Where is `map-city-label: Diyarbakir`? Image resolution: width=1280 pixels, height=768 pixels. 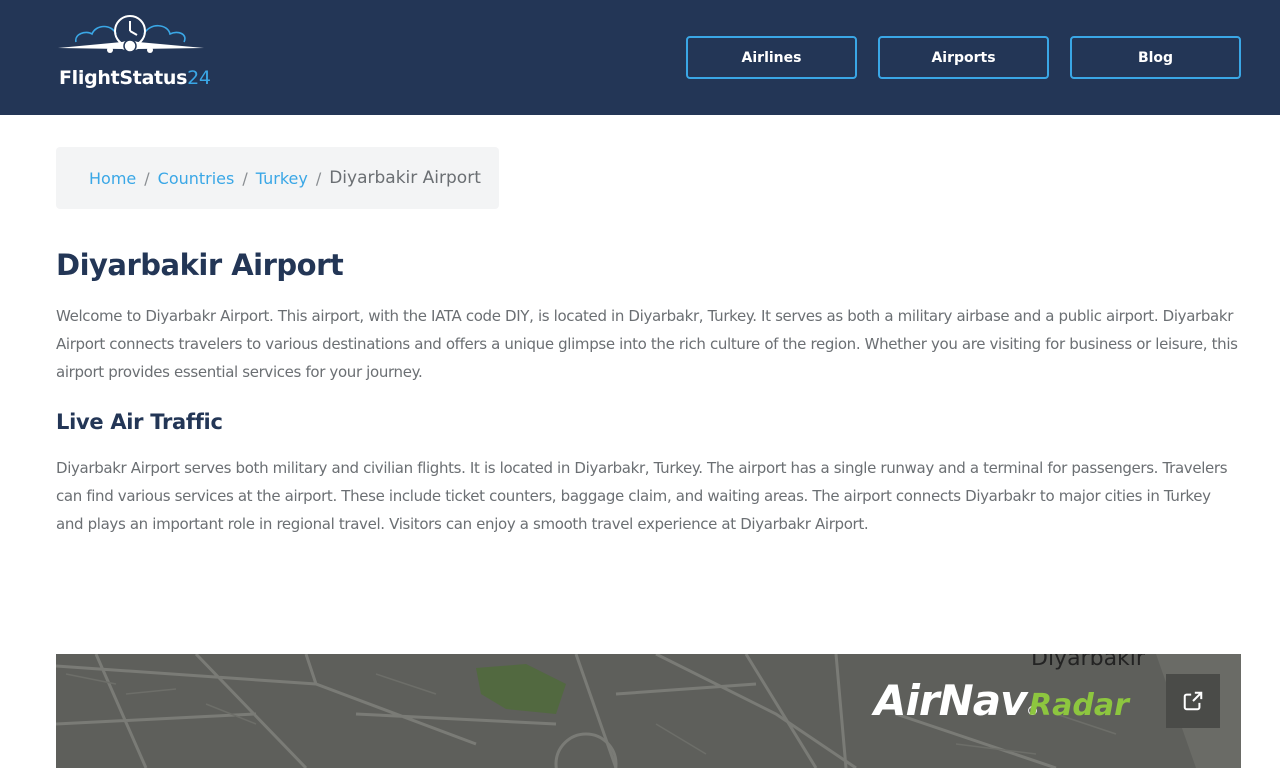 map-city-label: Diyarbakir is located at coordinates (1088, 662).